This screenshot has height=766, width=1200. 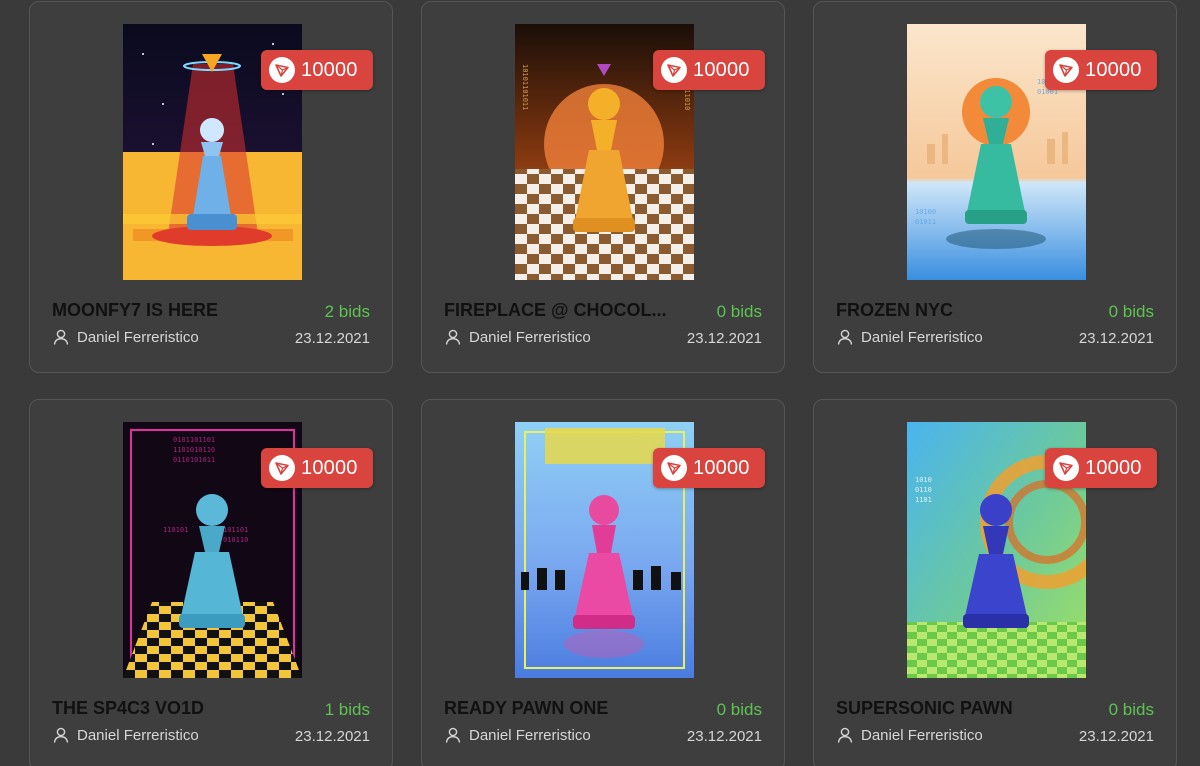 What do you see at coordinates (925, 212) in the screenshot?
I see `svg-text: 10100` at bounding box center [925, 212].